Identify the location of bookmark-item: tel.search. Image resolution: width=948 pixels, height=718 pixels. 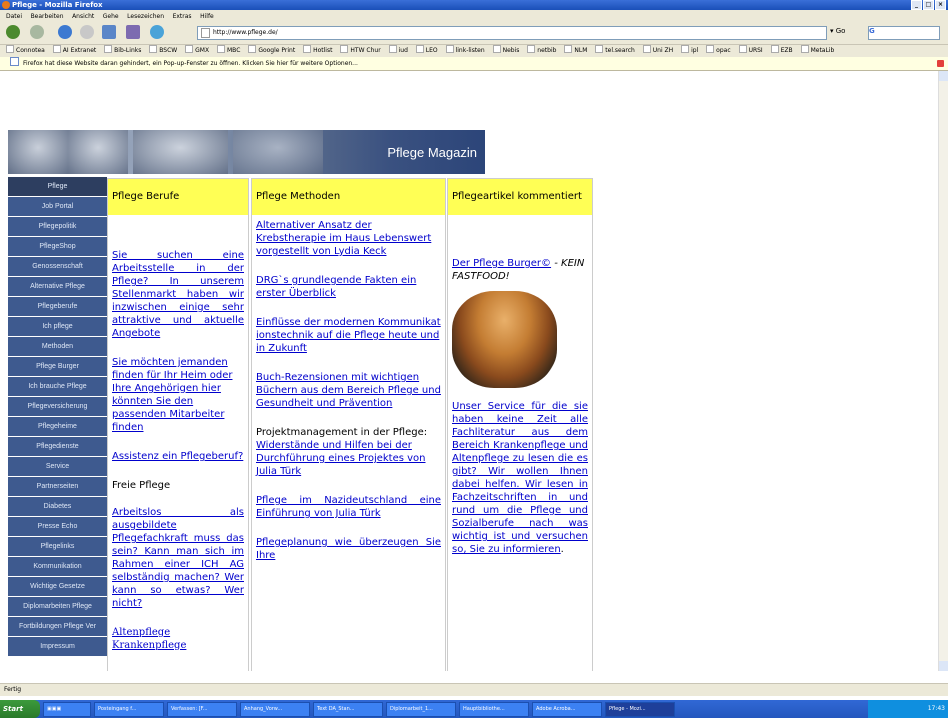
(615, 50).